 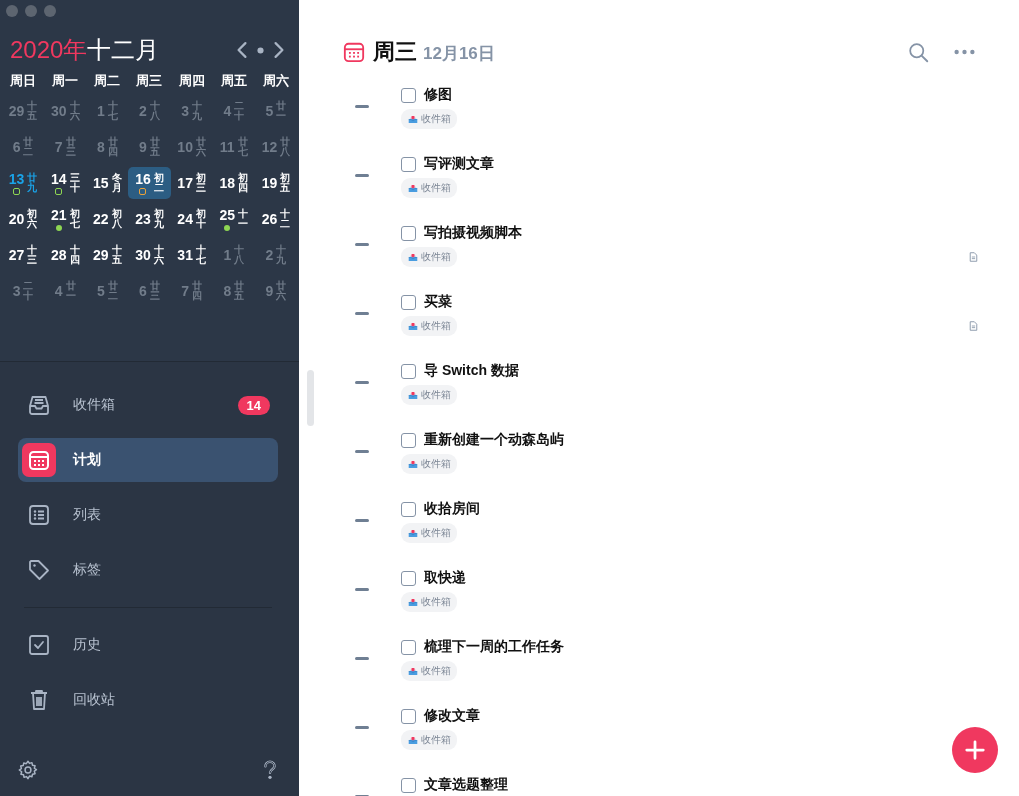 I want to click on day-number: 7, so click(x=58, y=147).